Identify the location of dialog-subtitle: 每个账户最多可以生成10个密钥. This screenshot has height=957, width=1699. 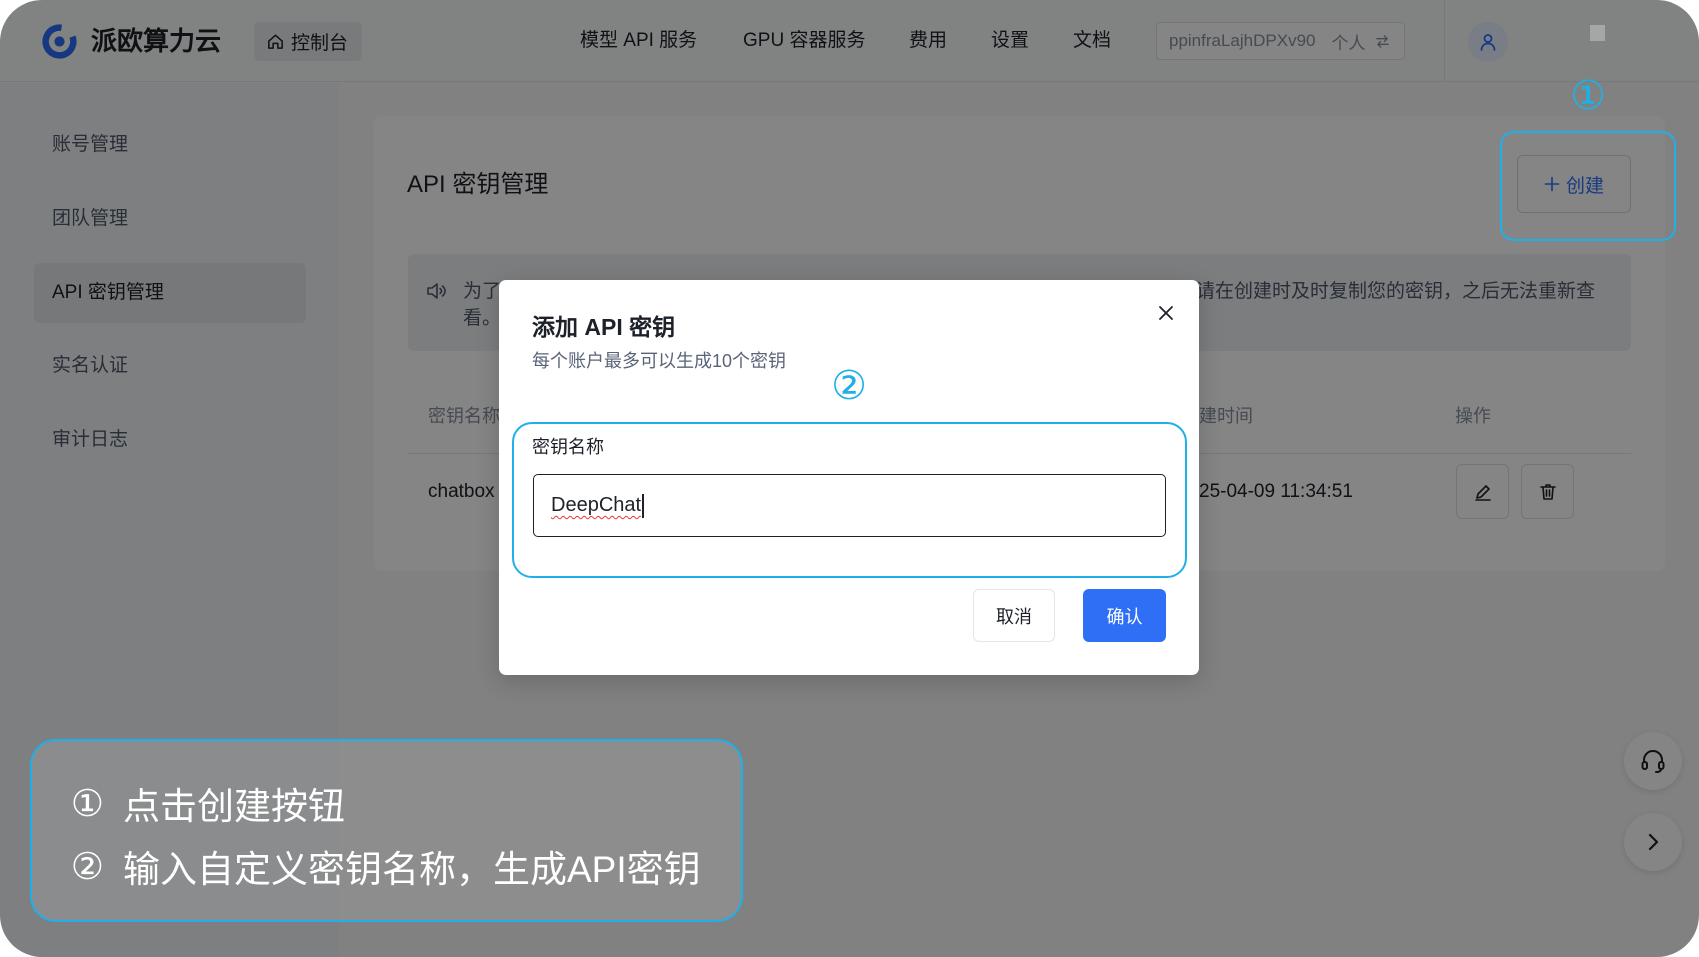
(659, 361).